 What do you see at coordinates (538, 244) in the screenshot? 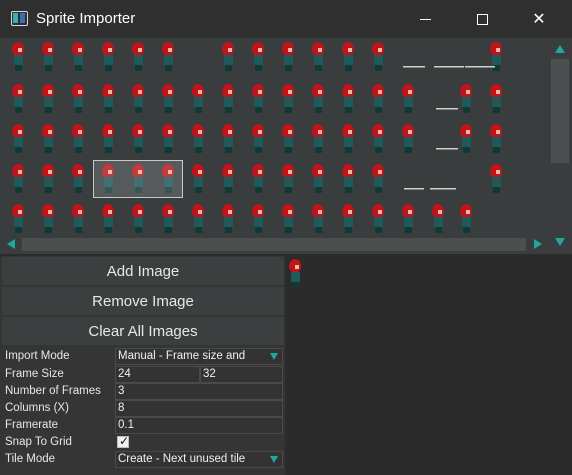
I see `scroll-right-icon` at bounding box center [538, 244].